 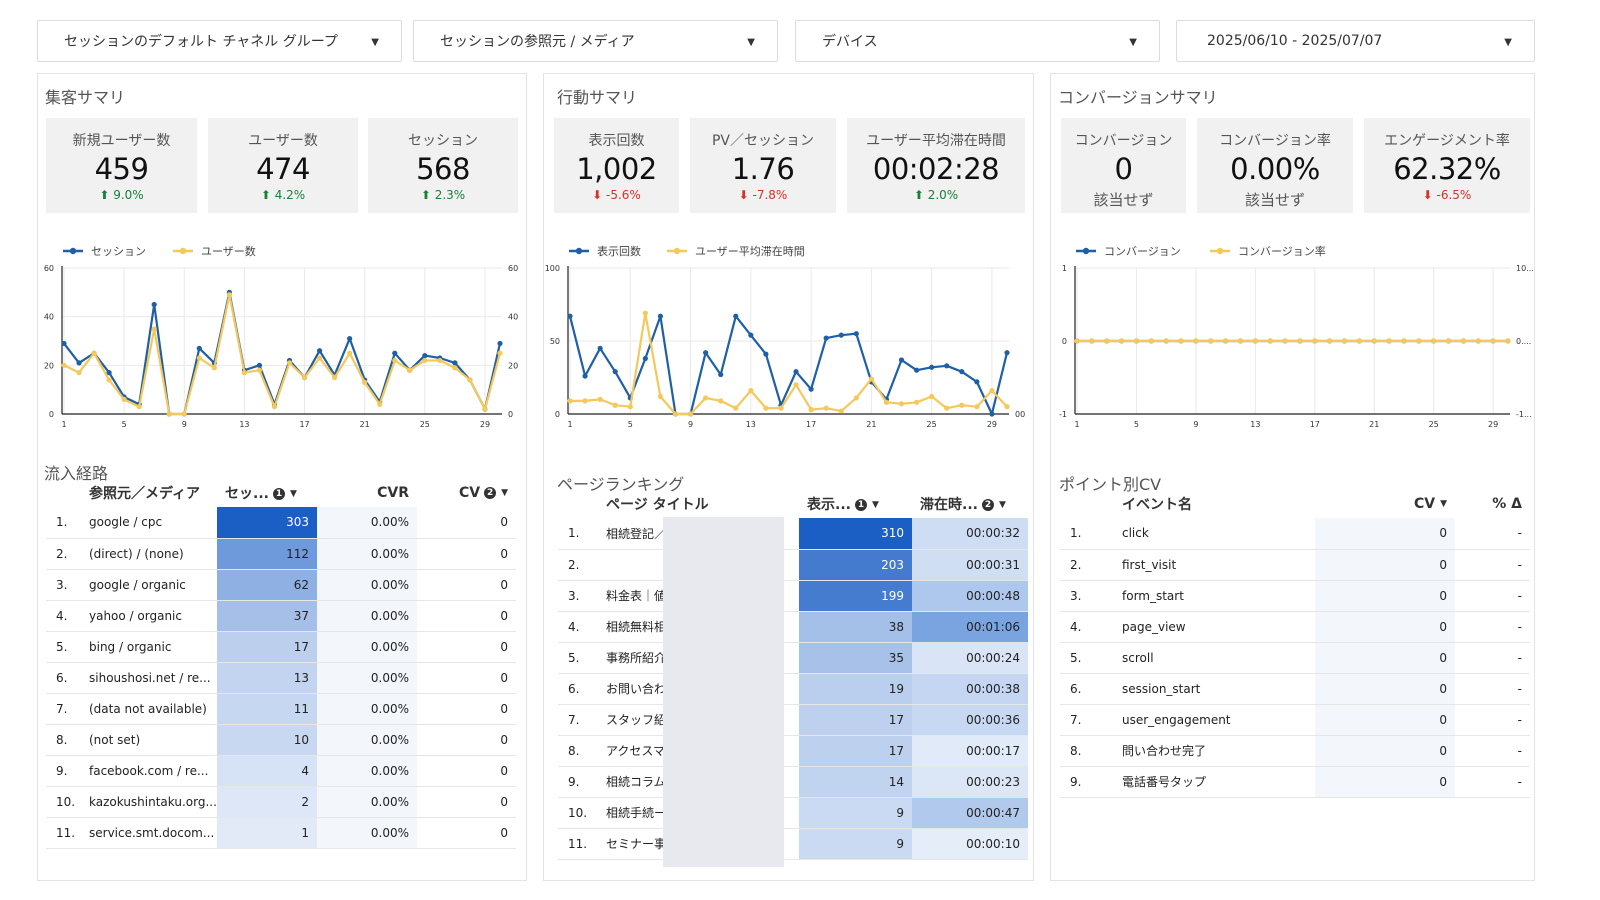 I want to click on legend-marker, so click(x=677, y=251).